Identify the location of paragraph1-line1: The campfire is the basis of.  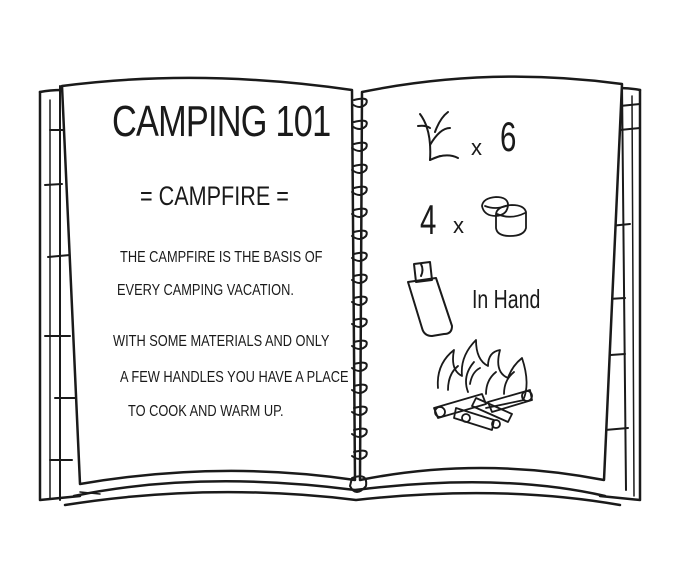
(221, 257).